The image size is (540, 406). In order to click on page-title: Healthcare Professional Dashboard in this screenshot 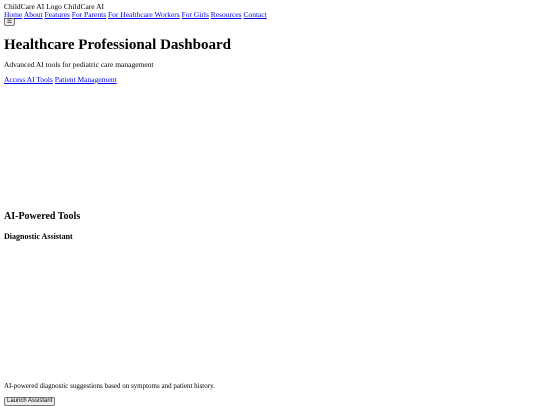, I will do `click(117, 45)`.